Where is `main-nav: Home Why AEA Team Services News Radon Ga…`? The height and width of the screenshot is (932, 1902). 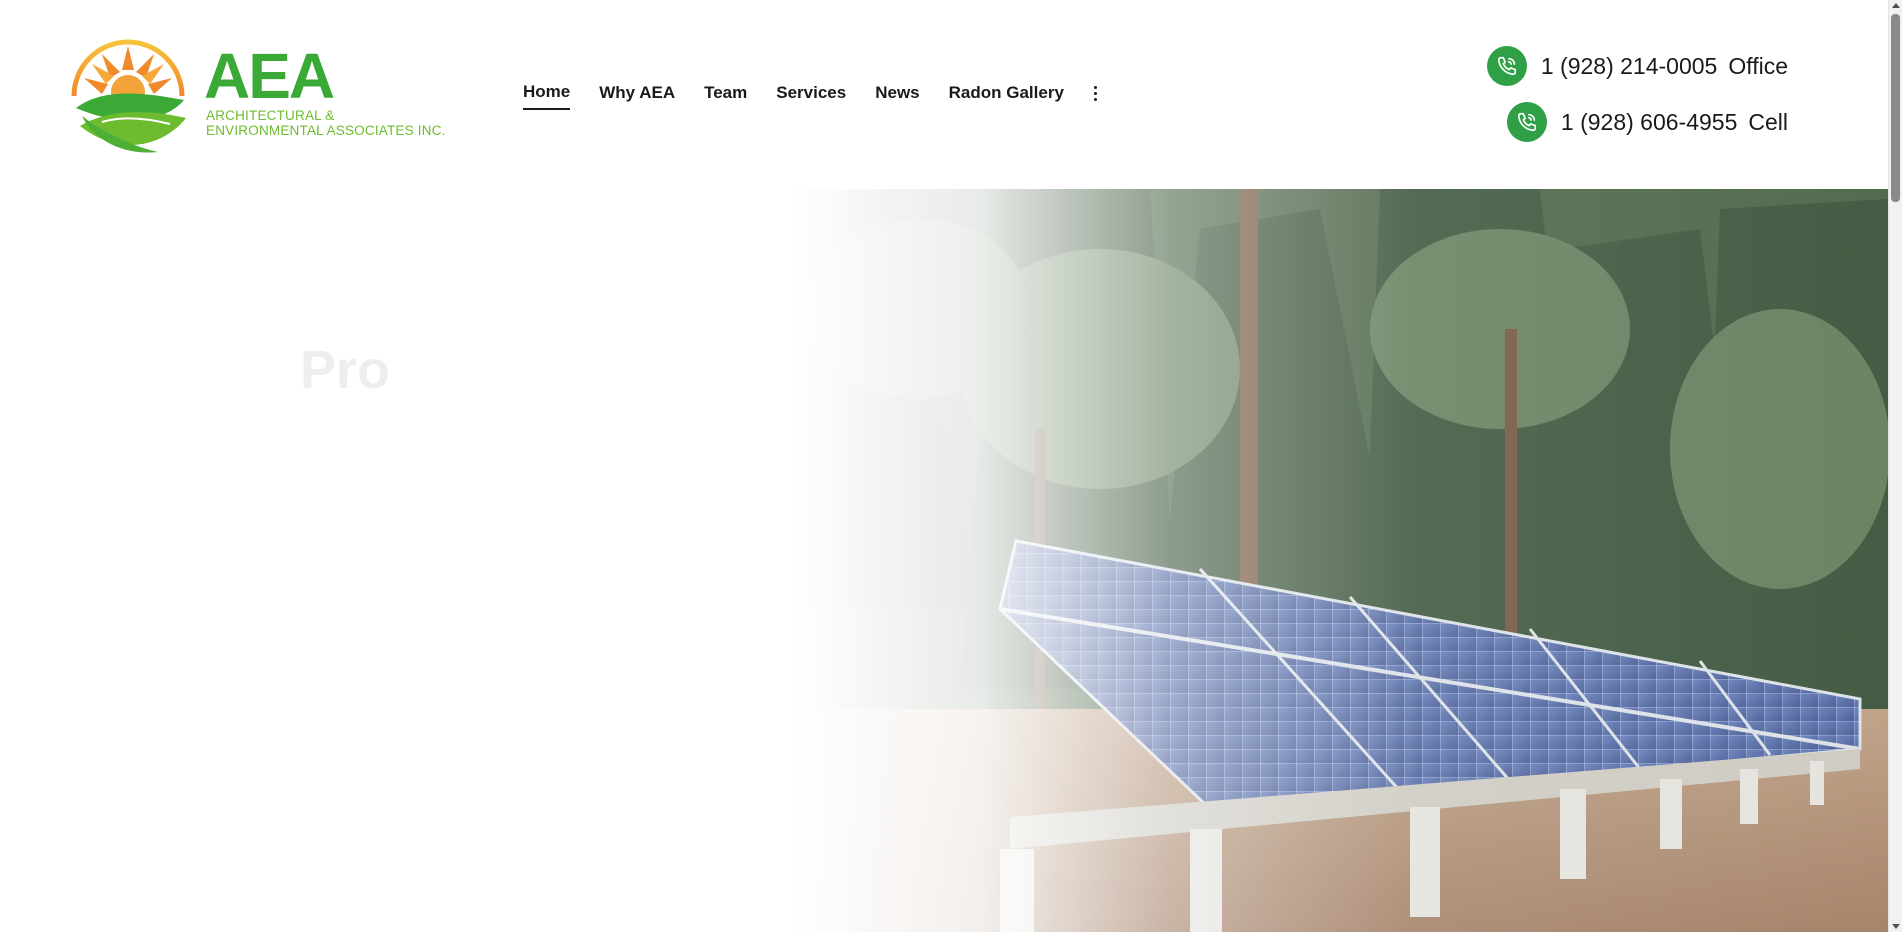
main-nav: Home Why AEA Team Services News Radon Ga… is located at coordinates (812, 96).